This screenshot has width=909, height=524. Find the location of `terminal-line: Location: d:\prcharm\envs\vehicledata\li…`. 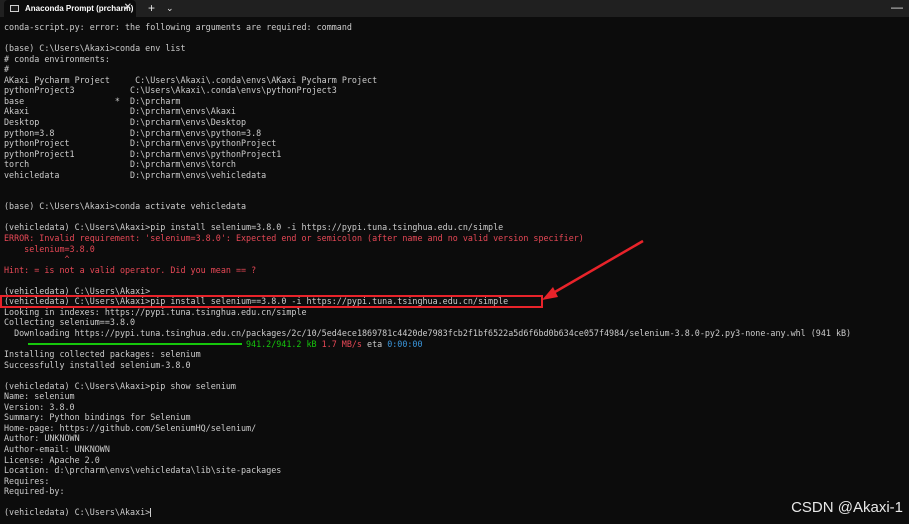

terminal-line: Location: d:\prcharm\envs\vehicledata\li… is located at coordinates (143, 470).